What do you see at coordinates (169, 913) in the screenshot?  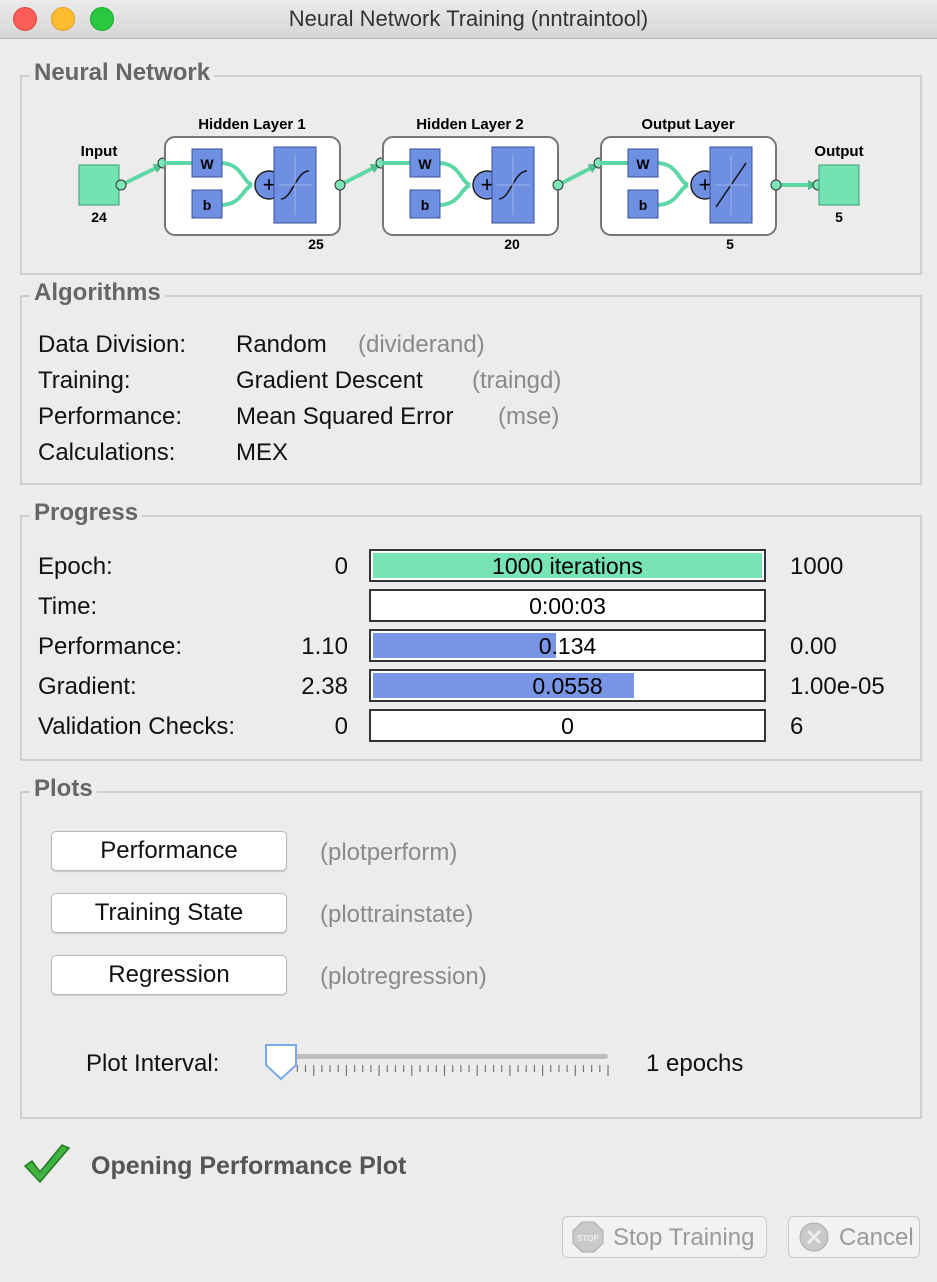 I see `plot-training-state-button: Training State` at bounding box center [169, 913].